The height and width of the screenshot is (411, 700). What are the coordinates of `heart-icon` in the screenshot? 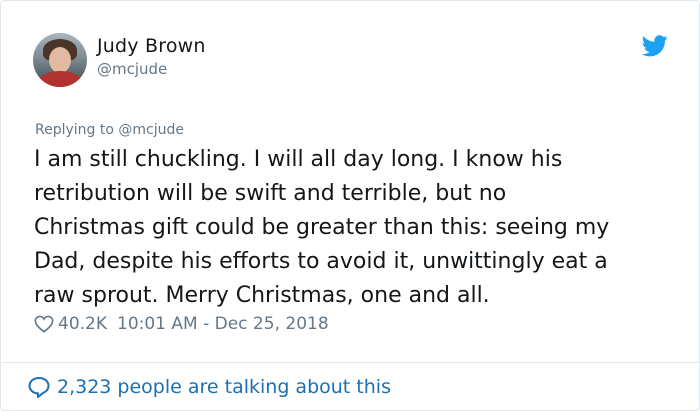 It's located at (44, 324).